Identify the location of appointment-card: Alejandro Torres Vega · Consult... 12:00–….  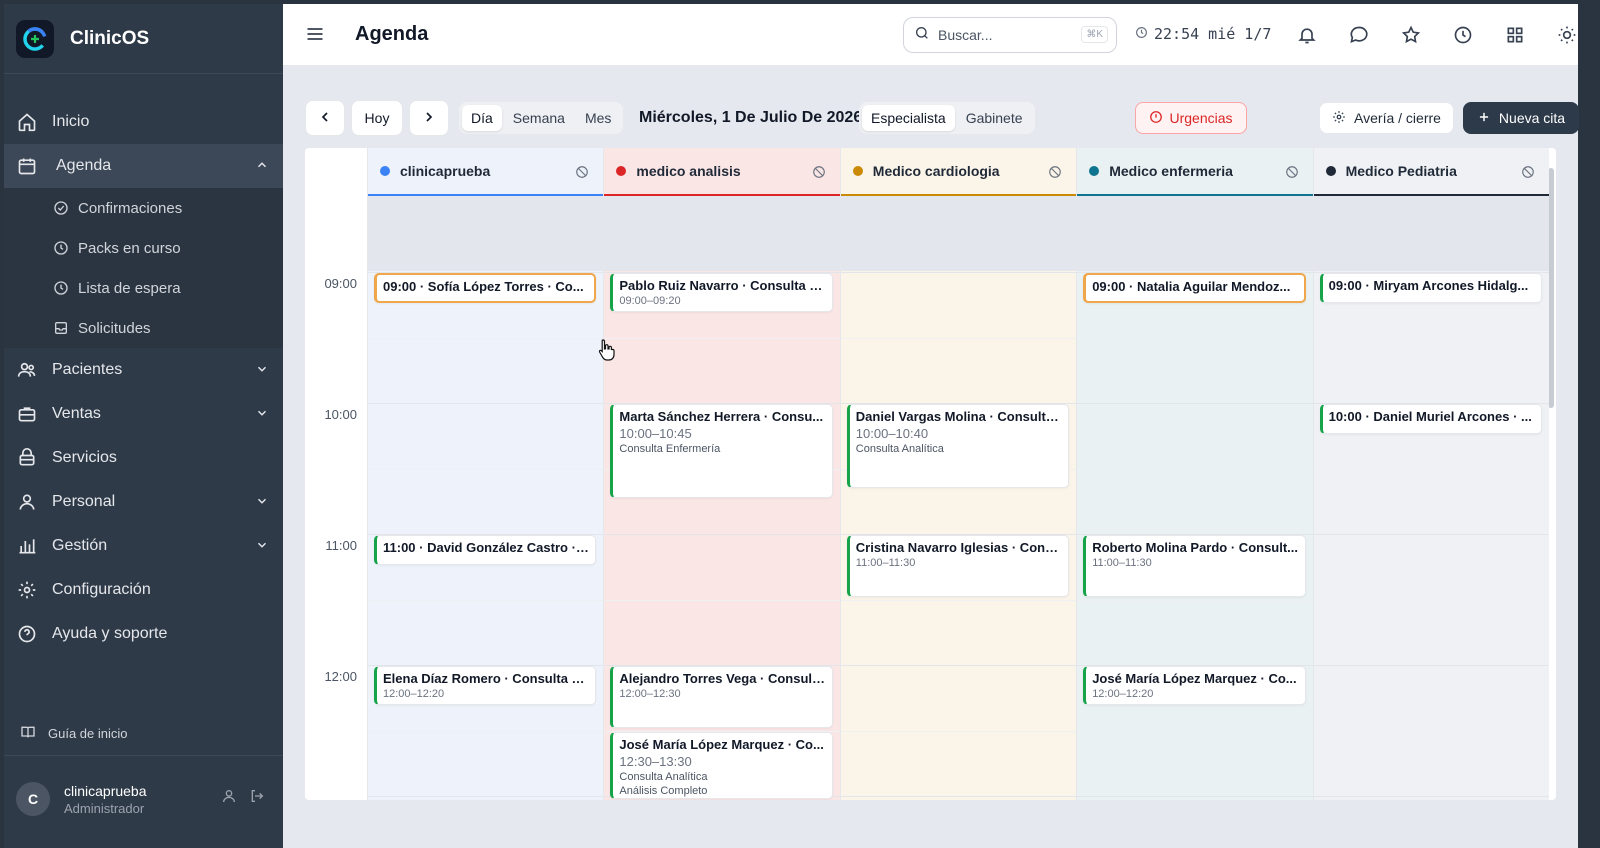
(721, 697).